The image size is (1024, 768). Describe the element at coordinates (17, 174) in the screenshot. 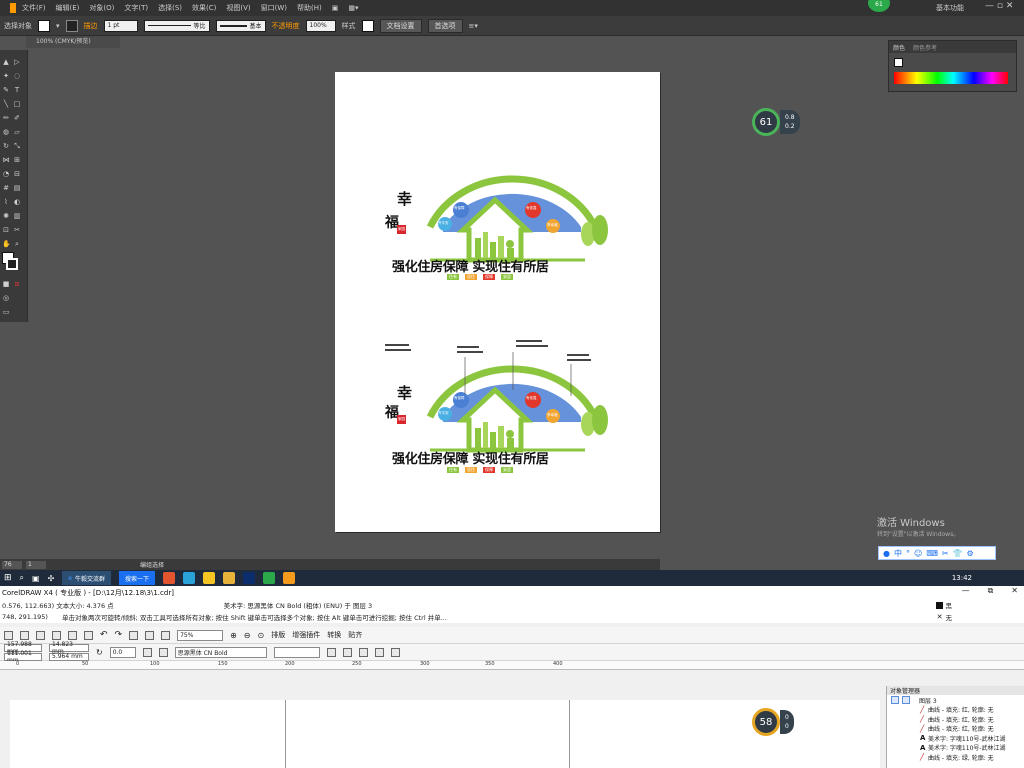

I see `perspective-grid-icon: ⊟` at that location.